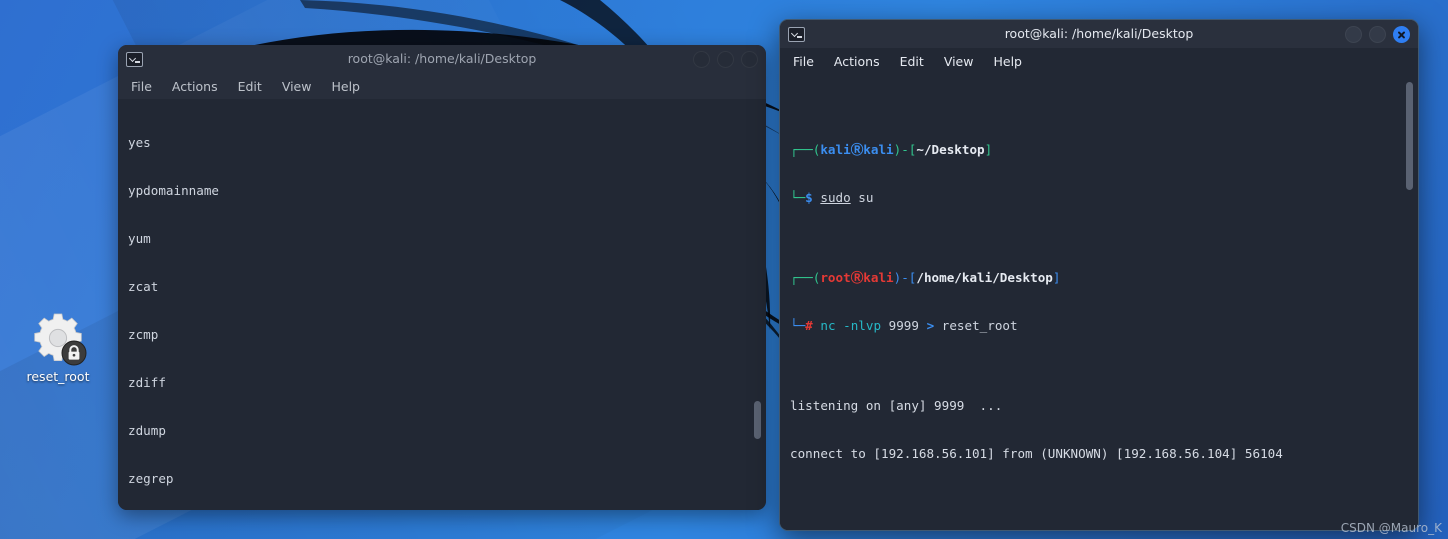  Describe the element at coordinates (835, 149) in the screenshot. I see `prompt-user: kali` at that location.